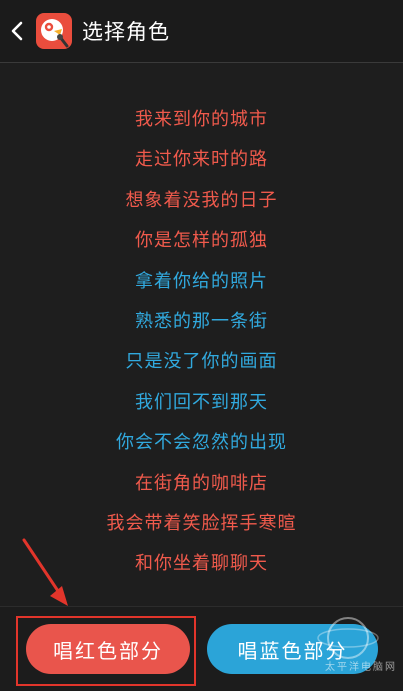  I want to click on lyric-line: 我来到你的城市, so click(201, 119).